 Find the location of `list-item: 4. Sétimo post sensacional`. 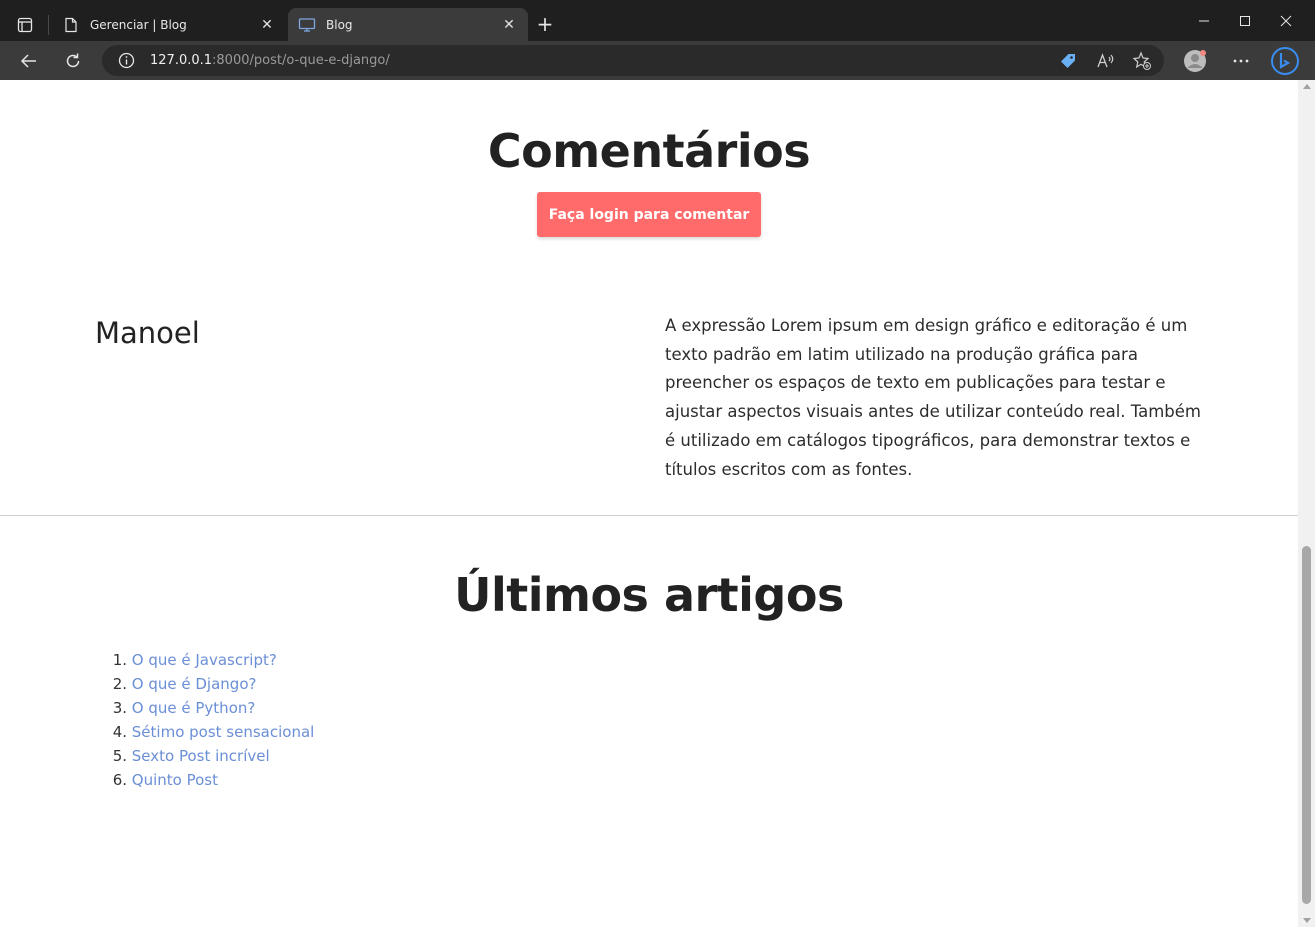

list-item: 4. Sétimo post sensacional is located at coordinates (205, 732).